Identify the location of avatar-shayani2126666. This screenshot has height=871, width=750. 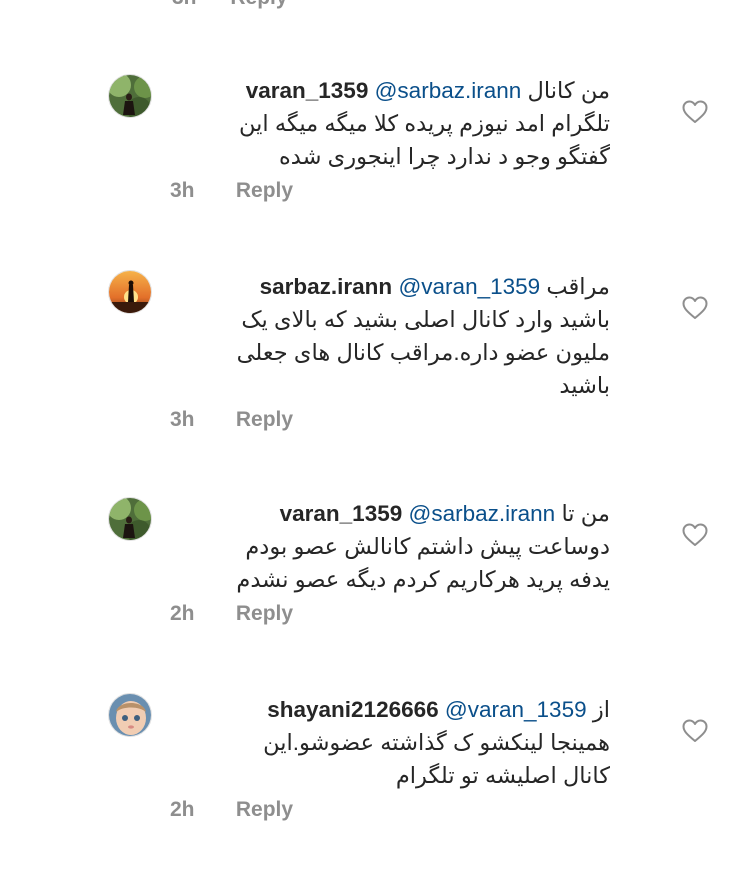
(130, 715).